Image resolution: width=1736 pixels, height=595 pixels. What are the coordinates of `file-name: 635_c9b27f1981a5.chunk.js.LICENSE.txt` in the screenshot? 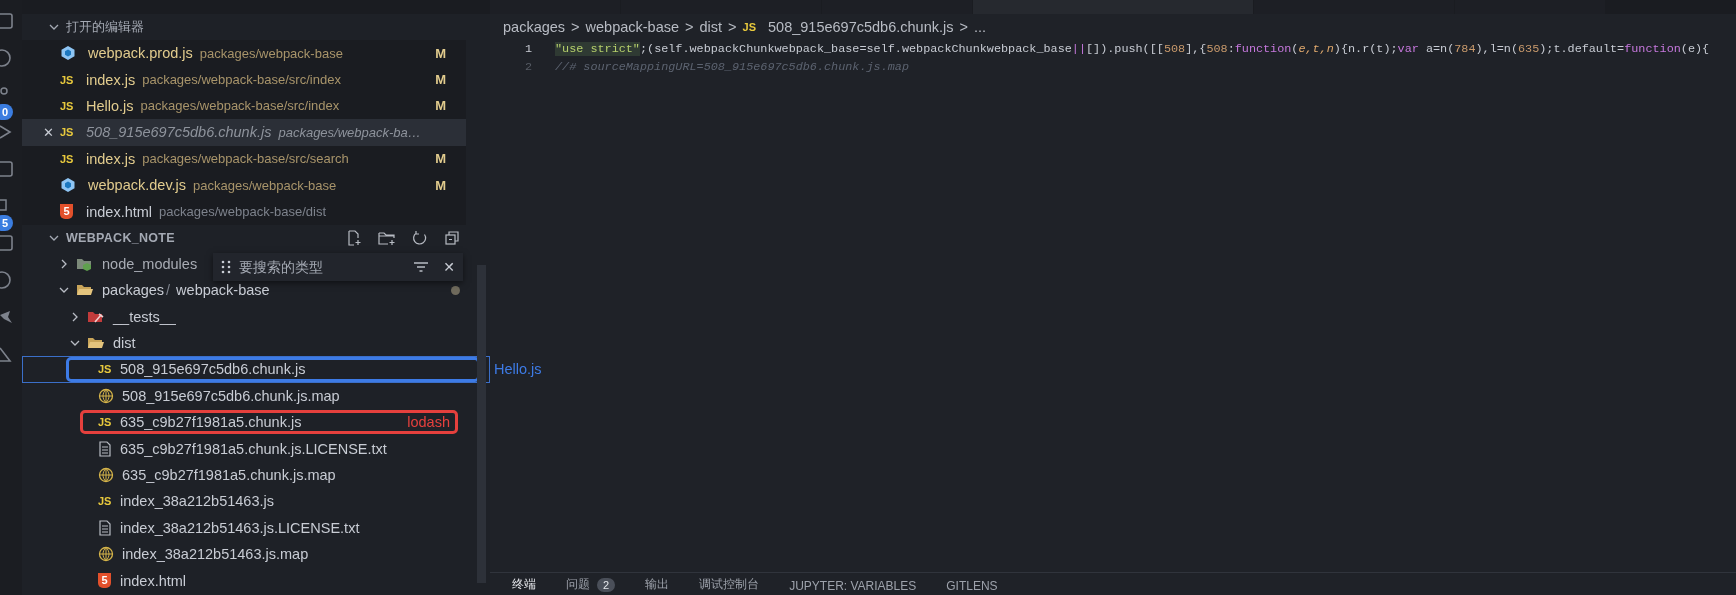 It's located at (253, 448).